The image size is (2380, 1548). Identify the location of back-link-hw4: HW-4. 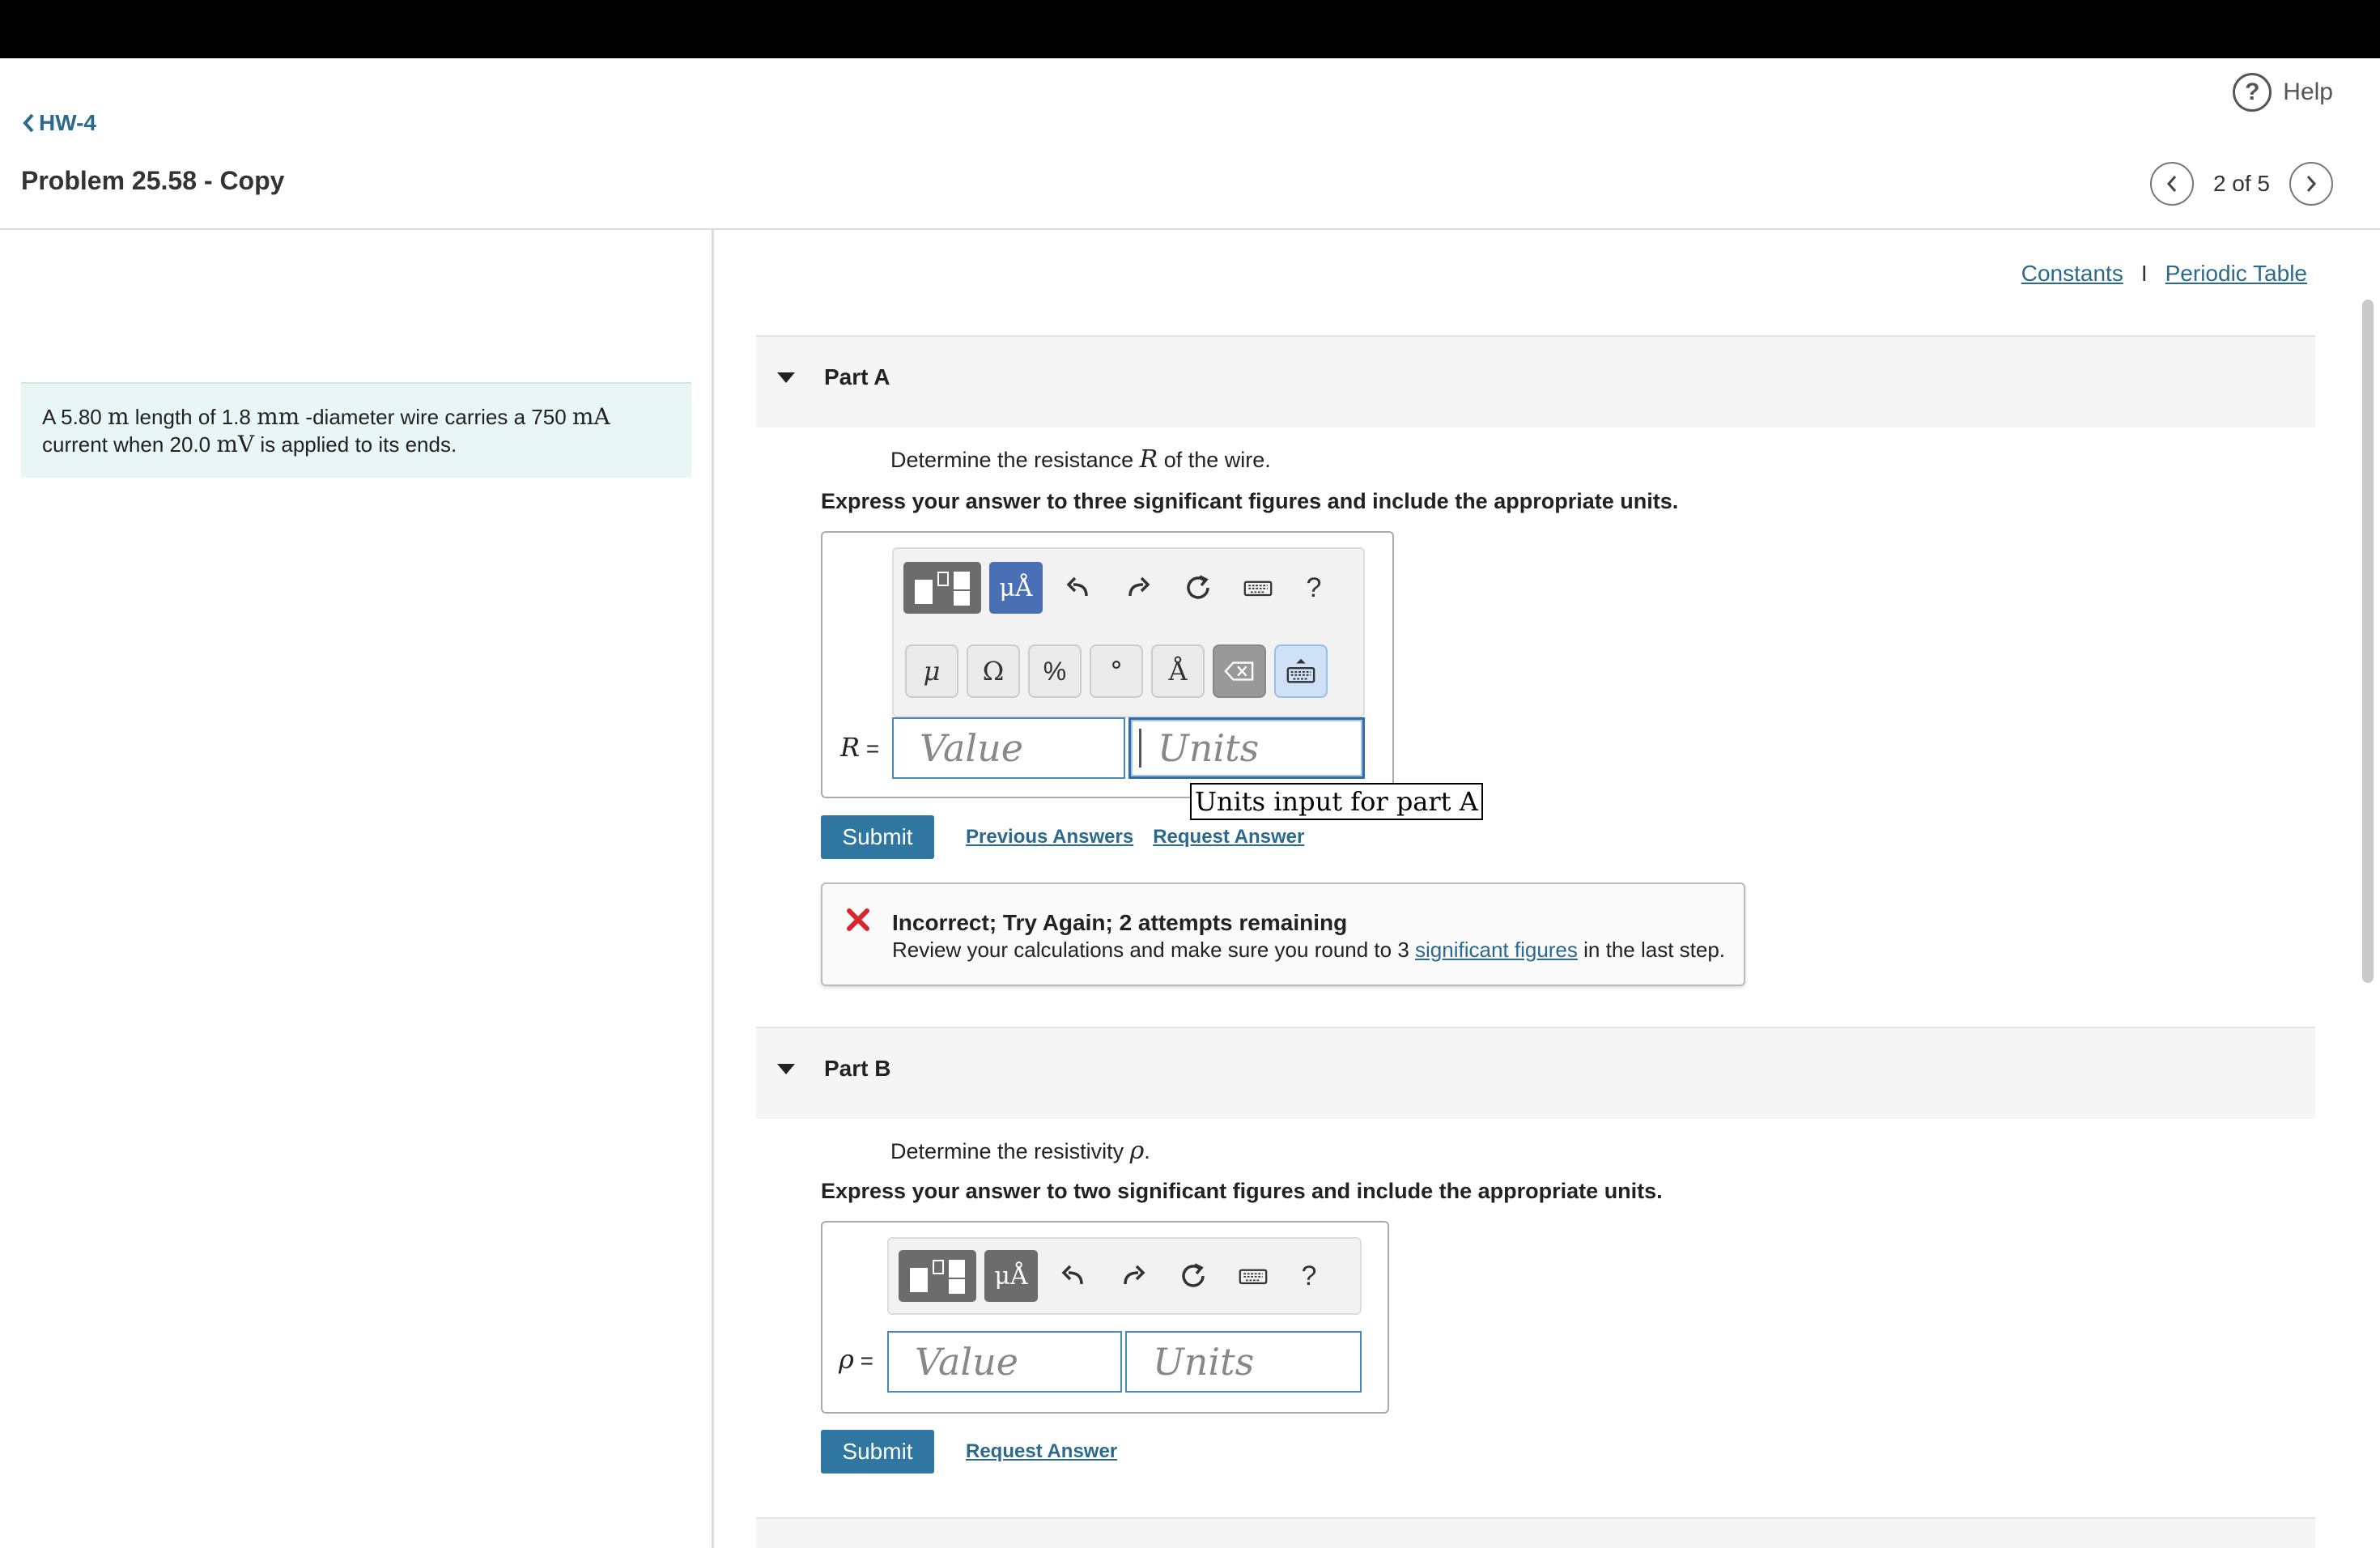
(58, 123).